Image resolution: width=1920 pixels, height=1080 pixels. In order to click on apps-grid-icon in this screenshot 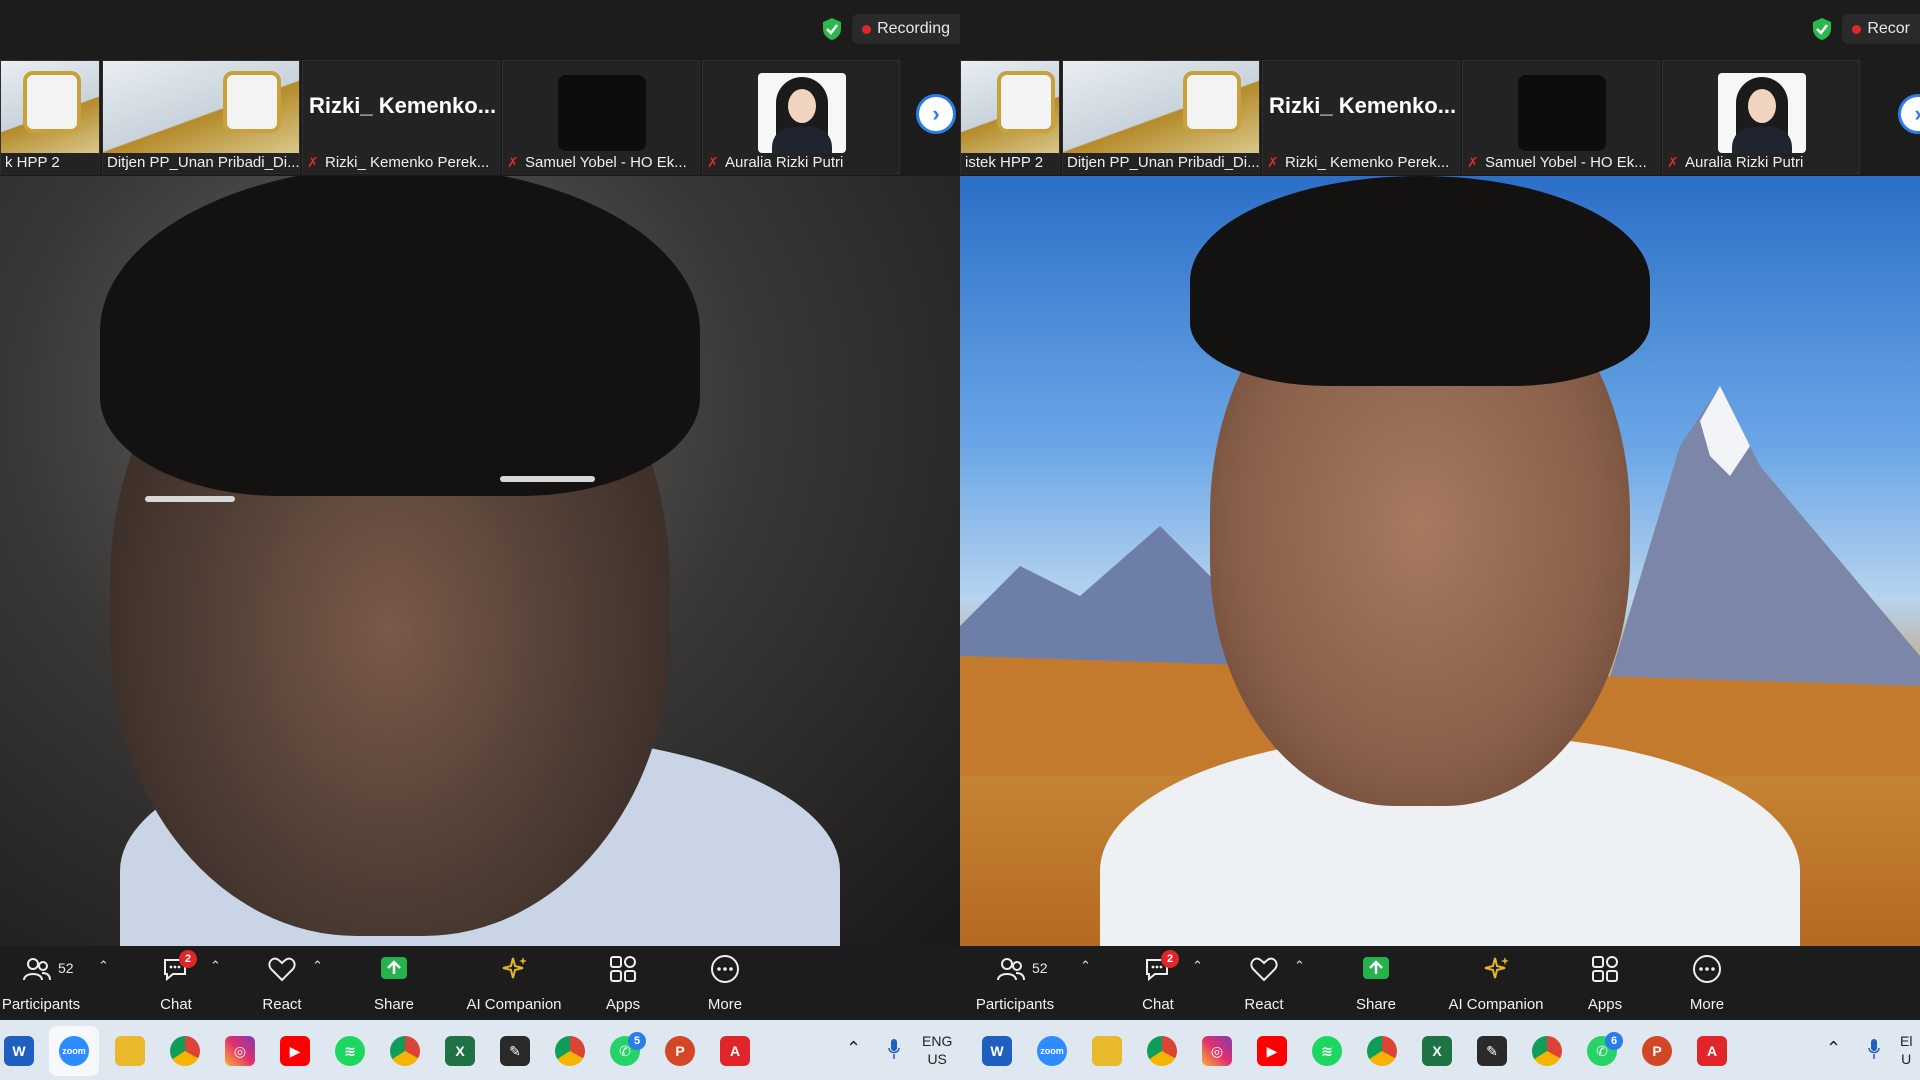, I will do `click(1605, 969)`.